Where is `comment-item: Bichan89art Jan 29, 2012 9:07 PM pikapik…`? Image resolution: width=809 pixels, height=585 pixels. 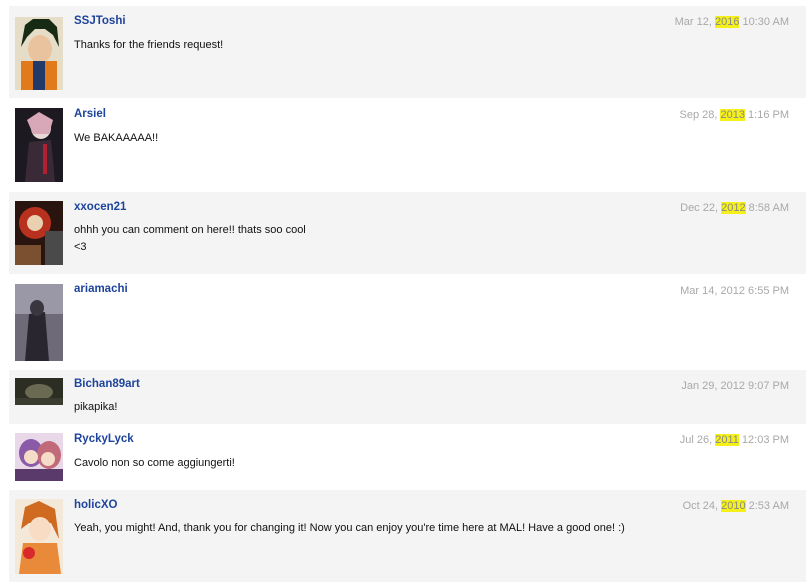 comment-item: Bichan89art Jan 29, 2012 9:07 PM pikapik… is located at coordinates (407, 397).